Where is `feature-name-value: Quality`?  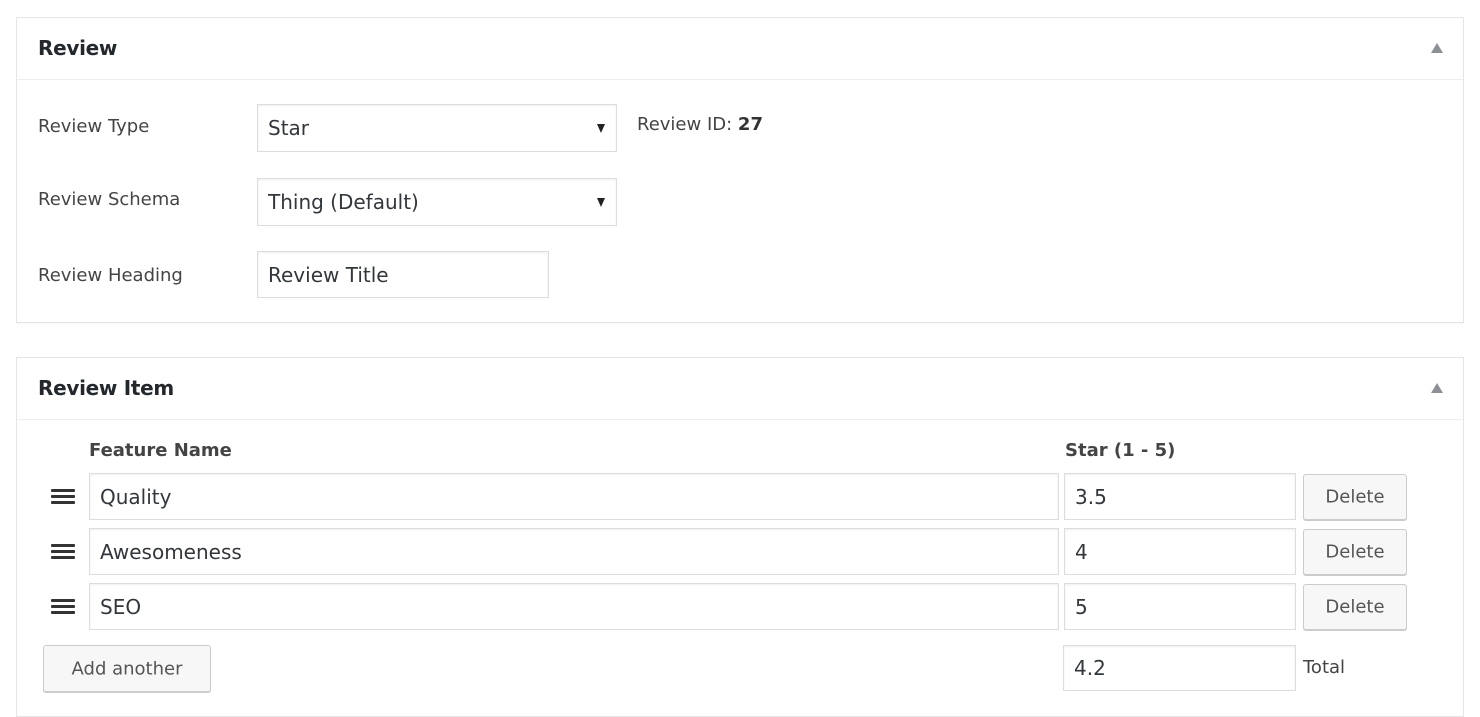 feature-name-value: Quality is located at coordinates (136, 496).